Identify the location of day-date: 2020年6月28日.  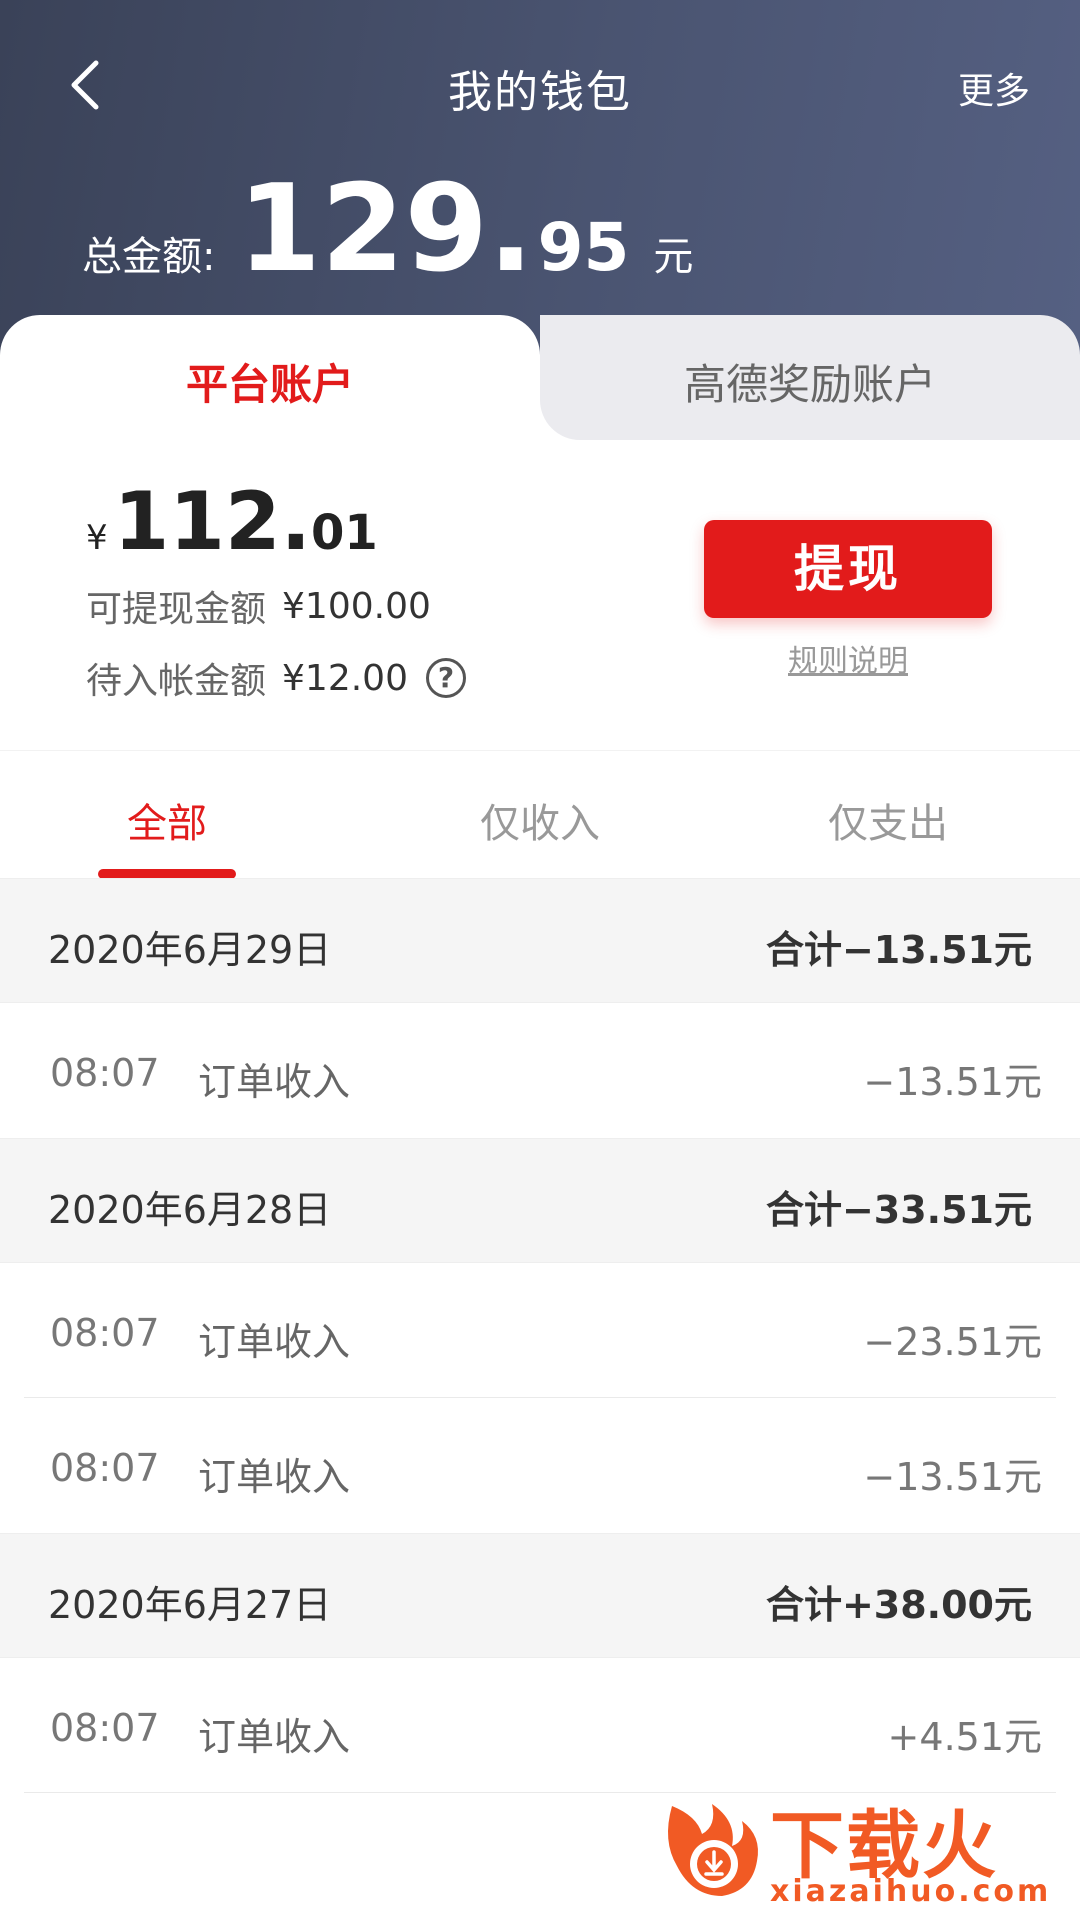
(190, 1210).